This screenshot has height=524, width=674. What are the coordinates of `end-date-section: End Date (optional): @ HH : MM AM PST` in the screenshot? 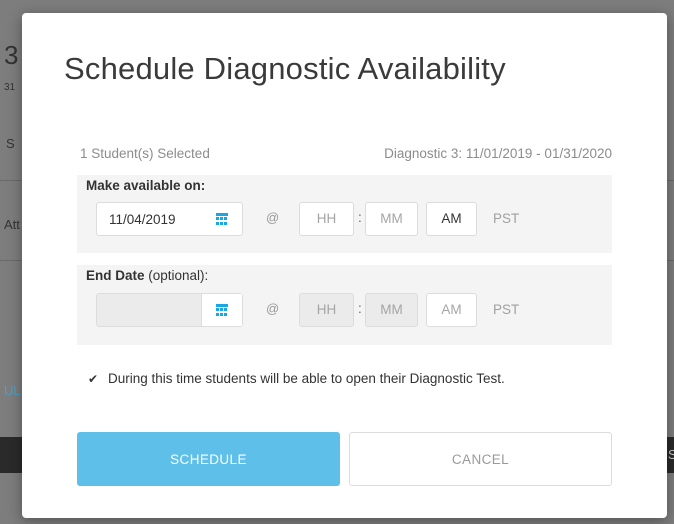 It's located at (344, 305).